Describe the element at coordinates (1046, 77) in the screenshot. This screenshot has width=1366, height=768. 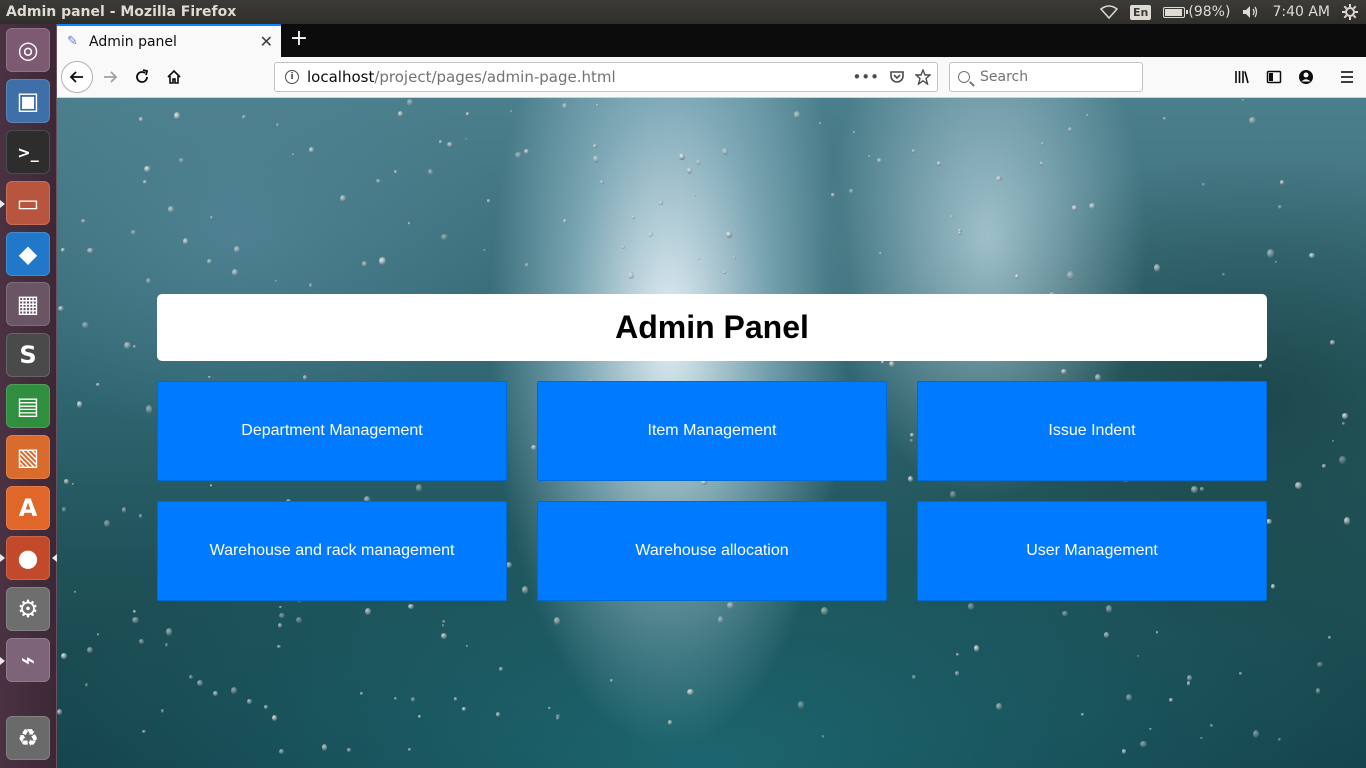
I see `search-input: Search` at that location.